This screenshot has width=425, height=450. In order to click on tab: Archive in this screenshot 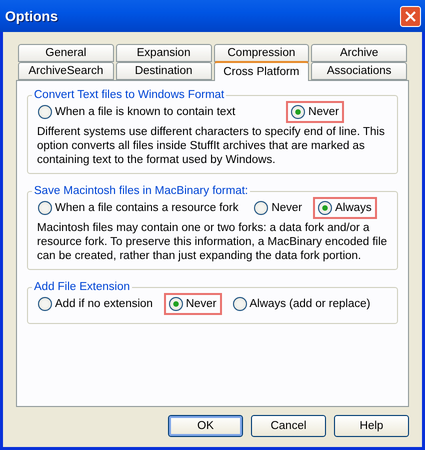, I will do `click(359, 53)`.